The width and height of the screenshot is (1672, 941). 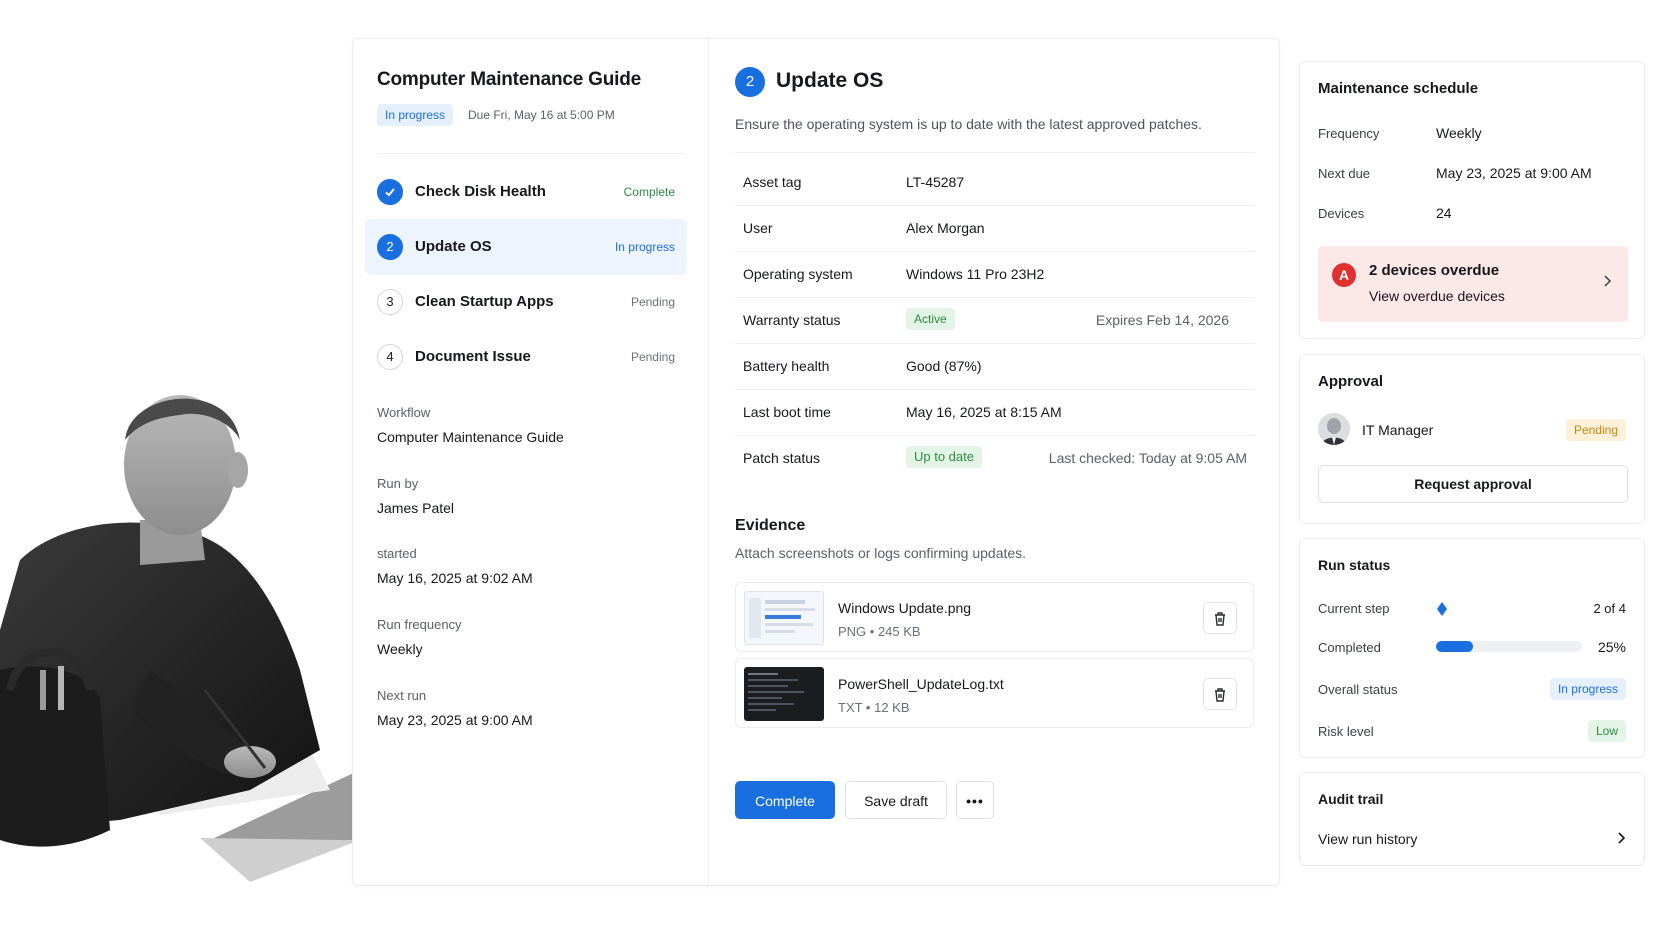 What do you see at coordinates (1509, 646) in the screenshot?
I see `completion-progress-bar` at bounding box center [1509, 646].